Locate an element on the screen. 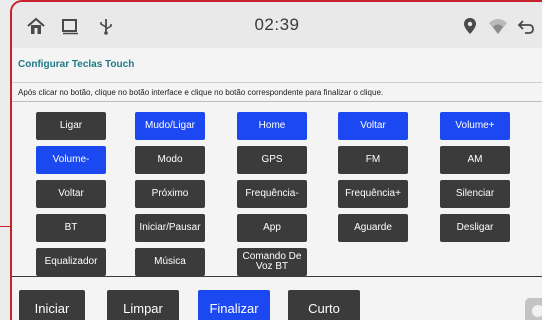 The width and height of the screenshot is (542, 320). touch-key: Desligar is located at coordinates (475, 228).